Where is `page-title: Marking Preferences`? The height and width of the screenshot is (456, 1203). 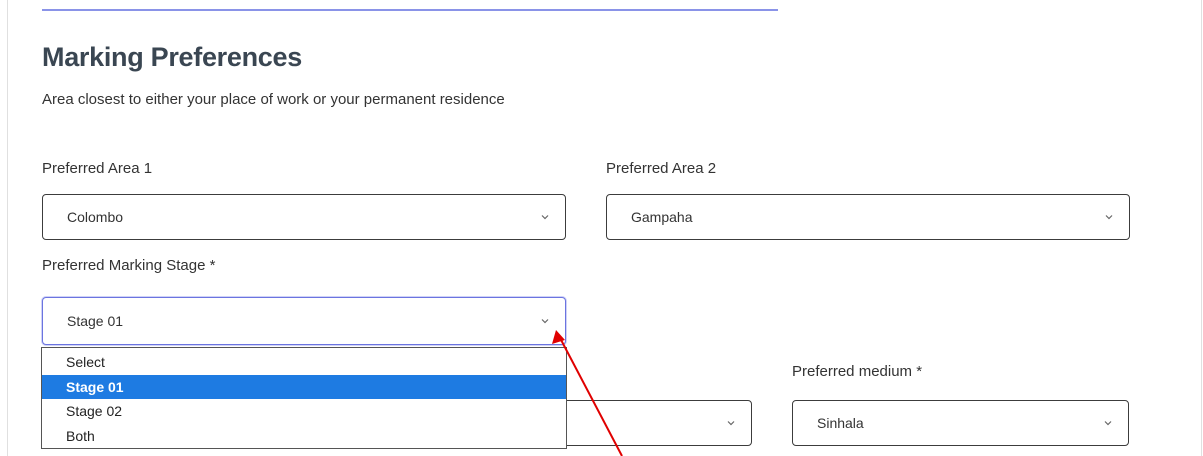 page-title: Marking Preferences is located at coordinates (172, 57).